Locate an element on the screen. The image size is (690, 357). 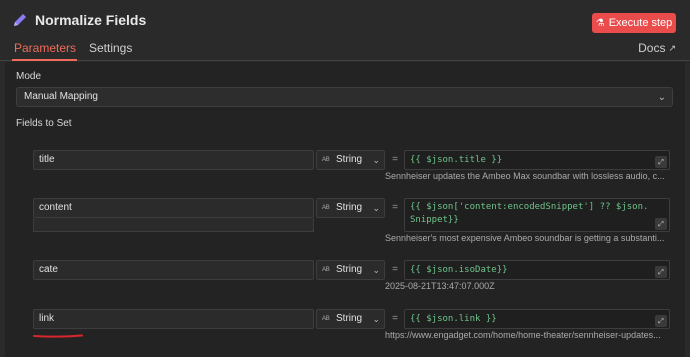
mode-label: Mode is located at coordinates (29, 76).